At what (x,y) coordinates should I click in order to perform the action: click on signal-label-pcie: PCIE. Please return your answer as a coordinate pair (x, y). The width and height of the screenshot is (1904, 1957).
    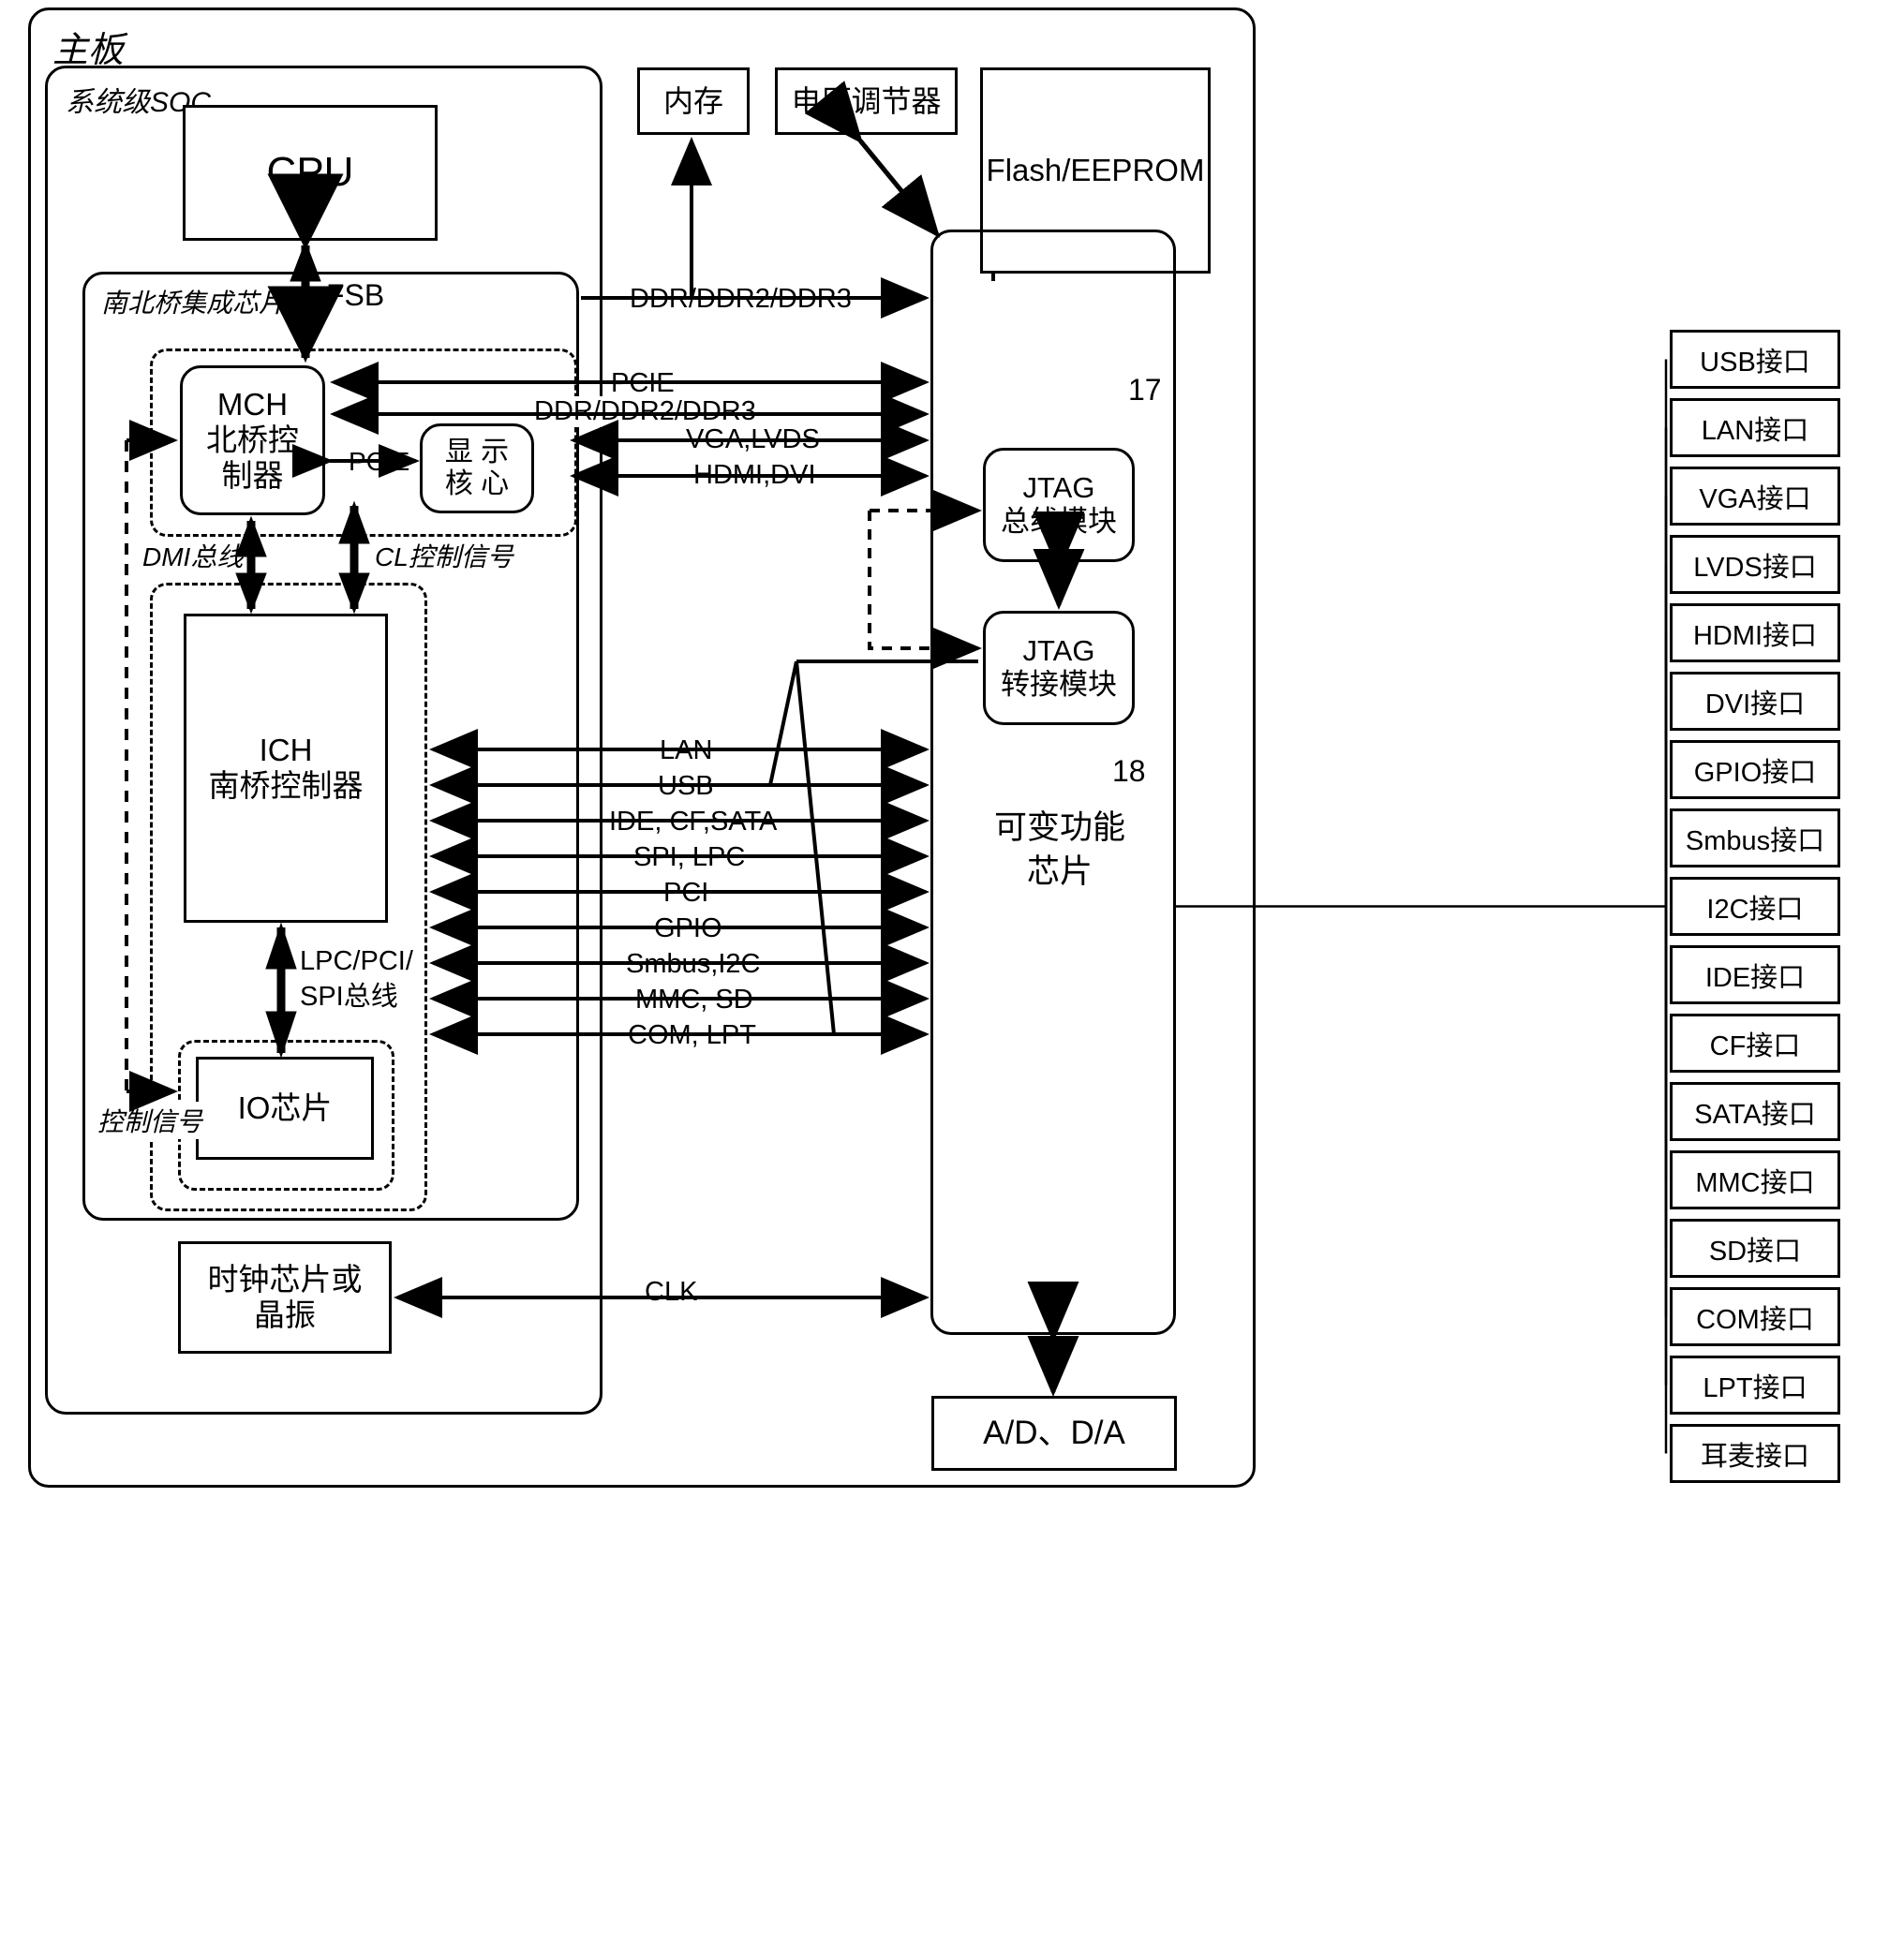
    Looking at the image, I should click on (642, 383).